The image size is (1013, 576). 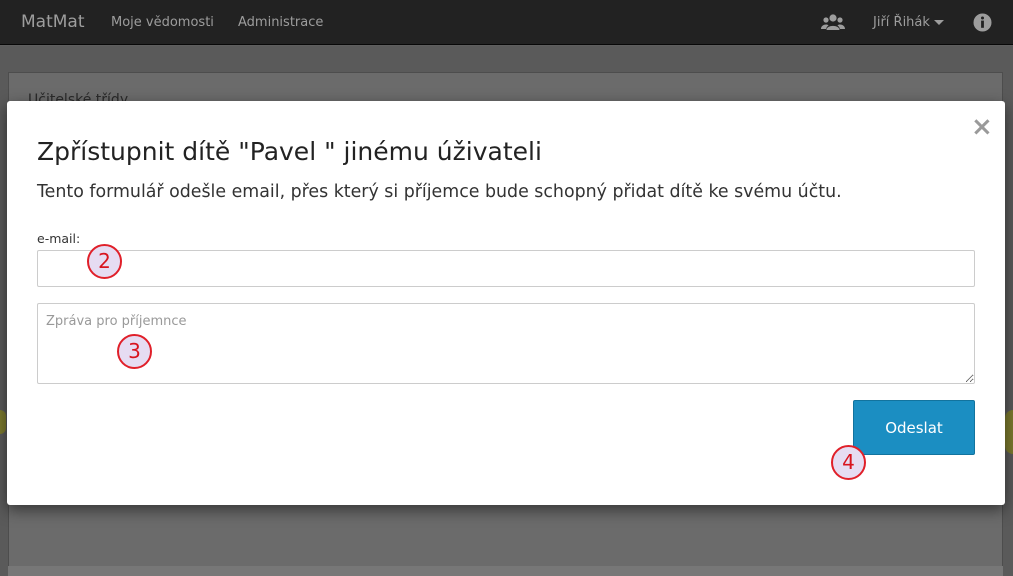 What do you see at coordinates (506, 268) in the screenshot?
I see `email-field` at bounding box center [506, 268].